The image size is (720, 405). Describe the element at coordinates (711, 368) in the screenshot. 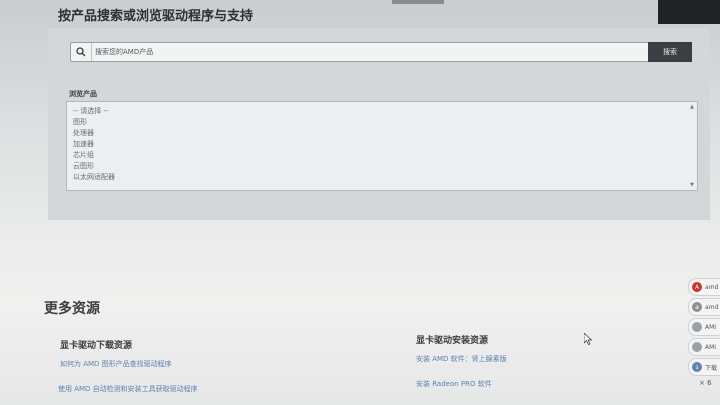

I see `side-tab-label: 下载` at that location.